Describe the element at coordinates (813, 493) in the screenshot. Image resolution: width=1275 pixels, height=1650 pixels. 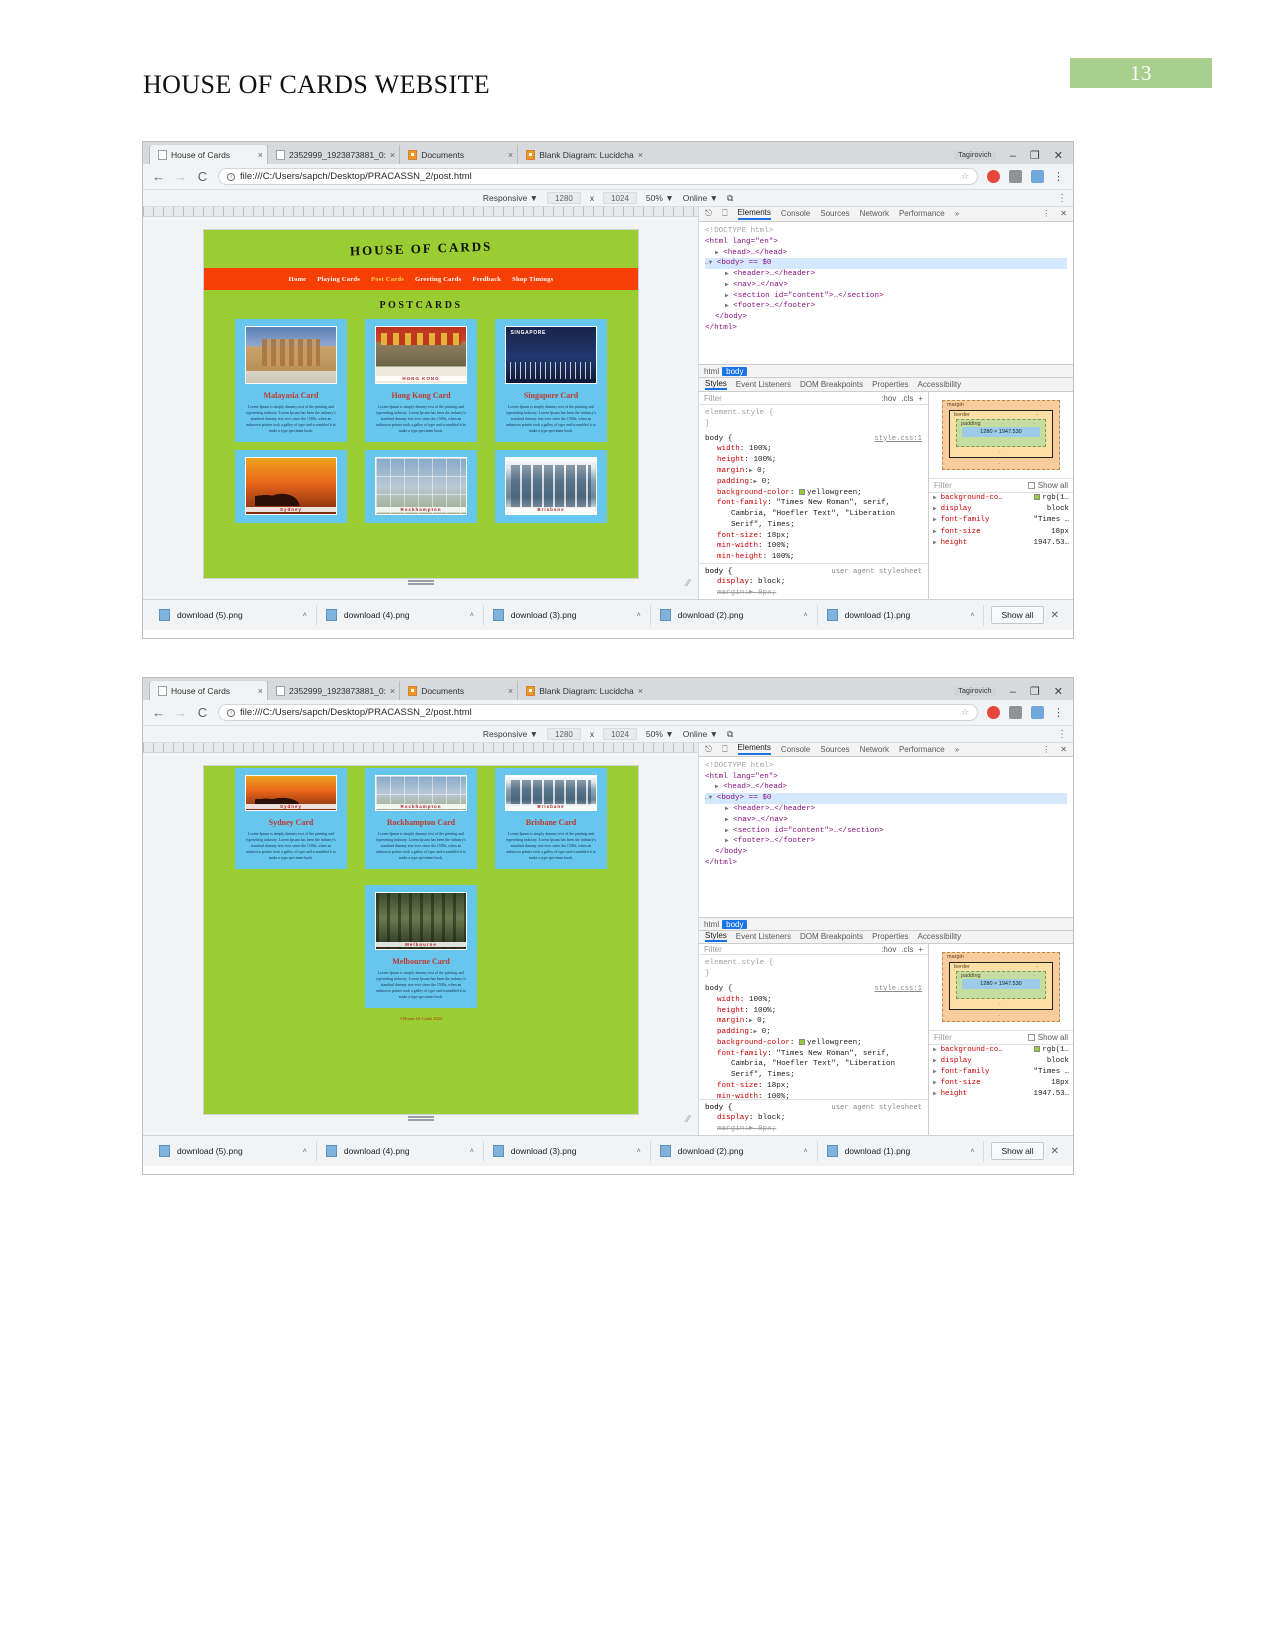
I see `decl-background-color: background-color: yellowgreen;` at that location.